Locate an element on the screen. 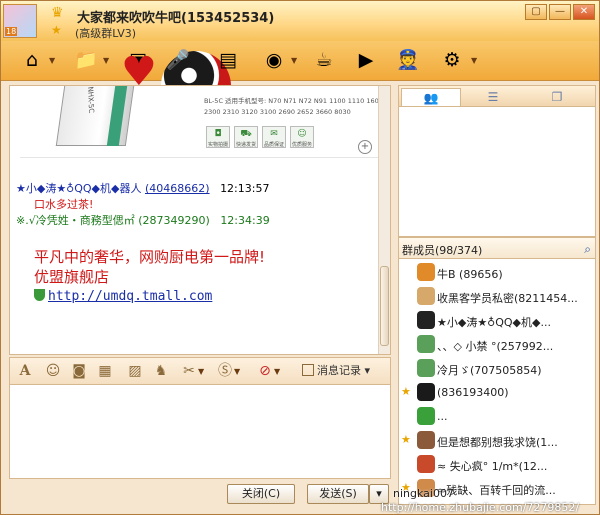  video-icon: ▶ is located at coordinates (366, 60).